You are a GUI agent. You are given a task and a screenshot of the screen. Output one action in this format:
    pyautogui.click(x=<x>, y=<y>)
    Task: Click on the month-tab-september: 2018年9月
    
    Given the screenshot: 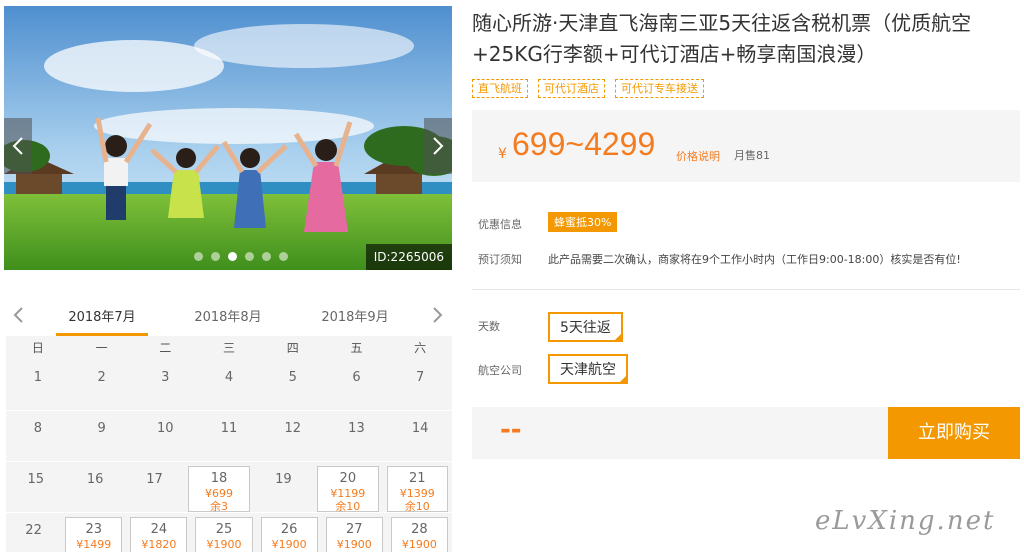 What is the action you would take?
    pyautogui.click(x=355, y=315)
    